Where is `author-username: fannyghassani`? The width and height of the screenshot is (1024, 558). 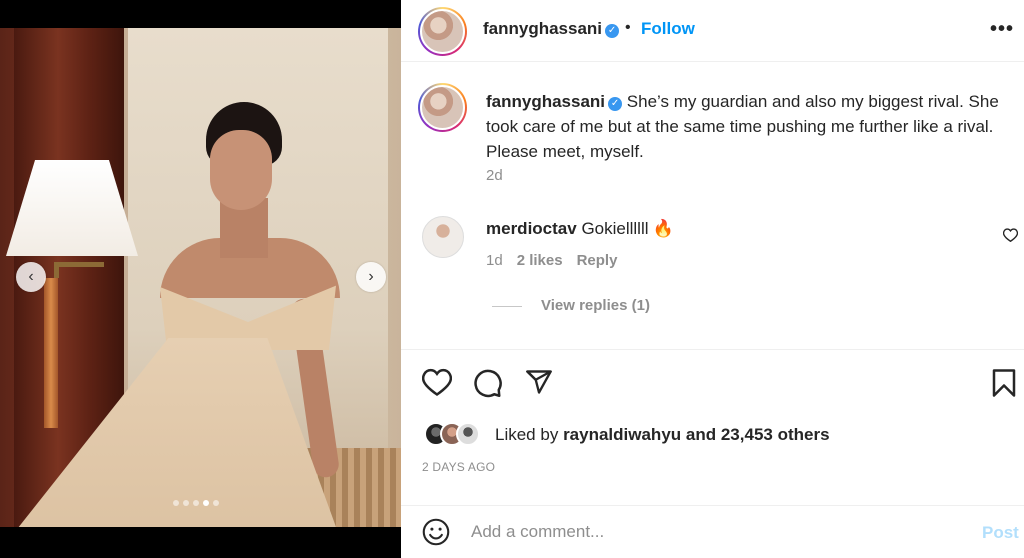
author-username: fannyghassani is located at coordinates (542, 28).